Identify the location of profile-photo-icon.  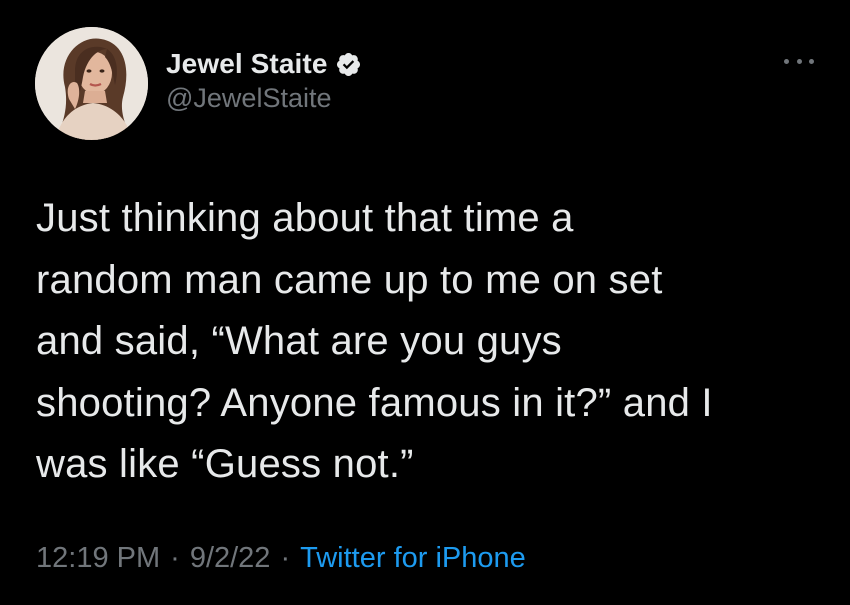
(91, 83).